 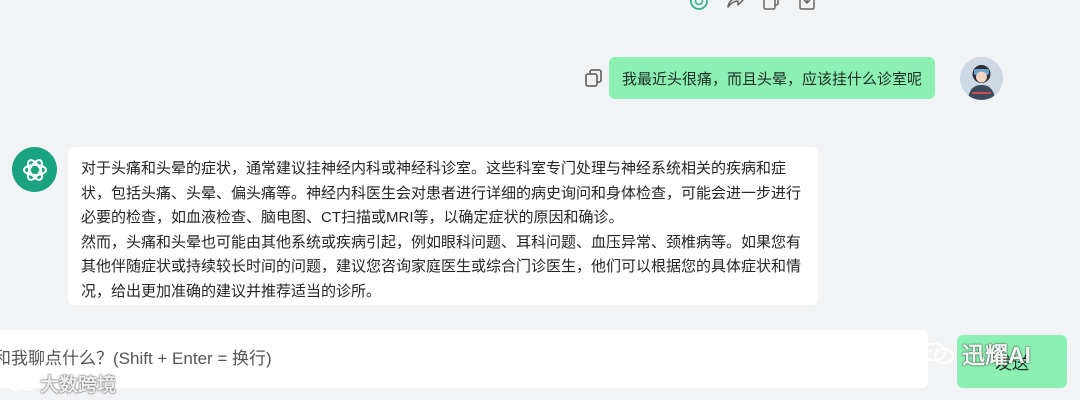 What do you see at coordinates (699, 5) in the screenshot?
I see `openai-icon` at bounding box center [699, 5].